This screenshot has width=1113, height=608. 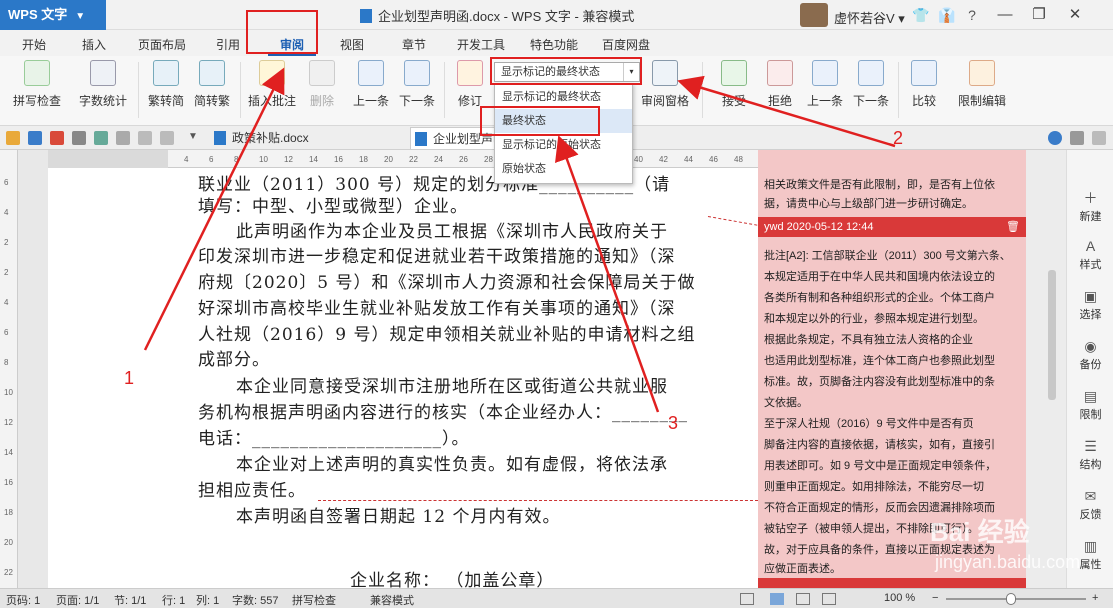 I want to click on cloud-icon, so click(x=1055, y=138).